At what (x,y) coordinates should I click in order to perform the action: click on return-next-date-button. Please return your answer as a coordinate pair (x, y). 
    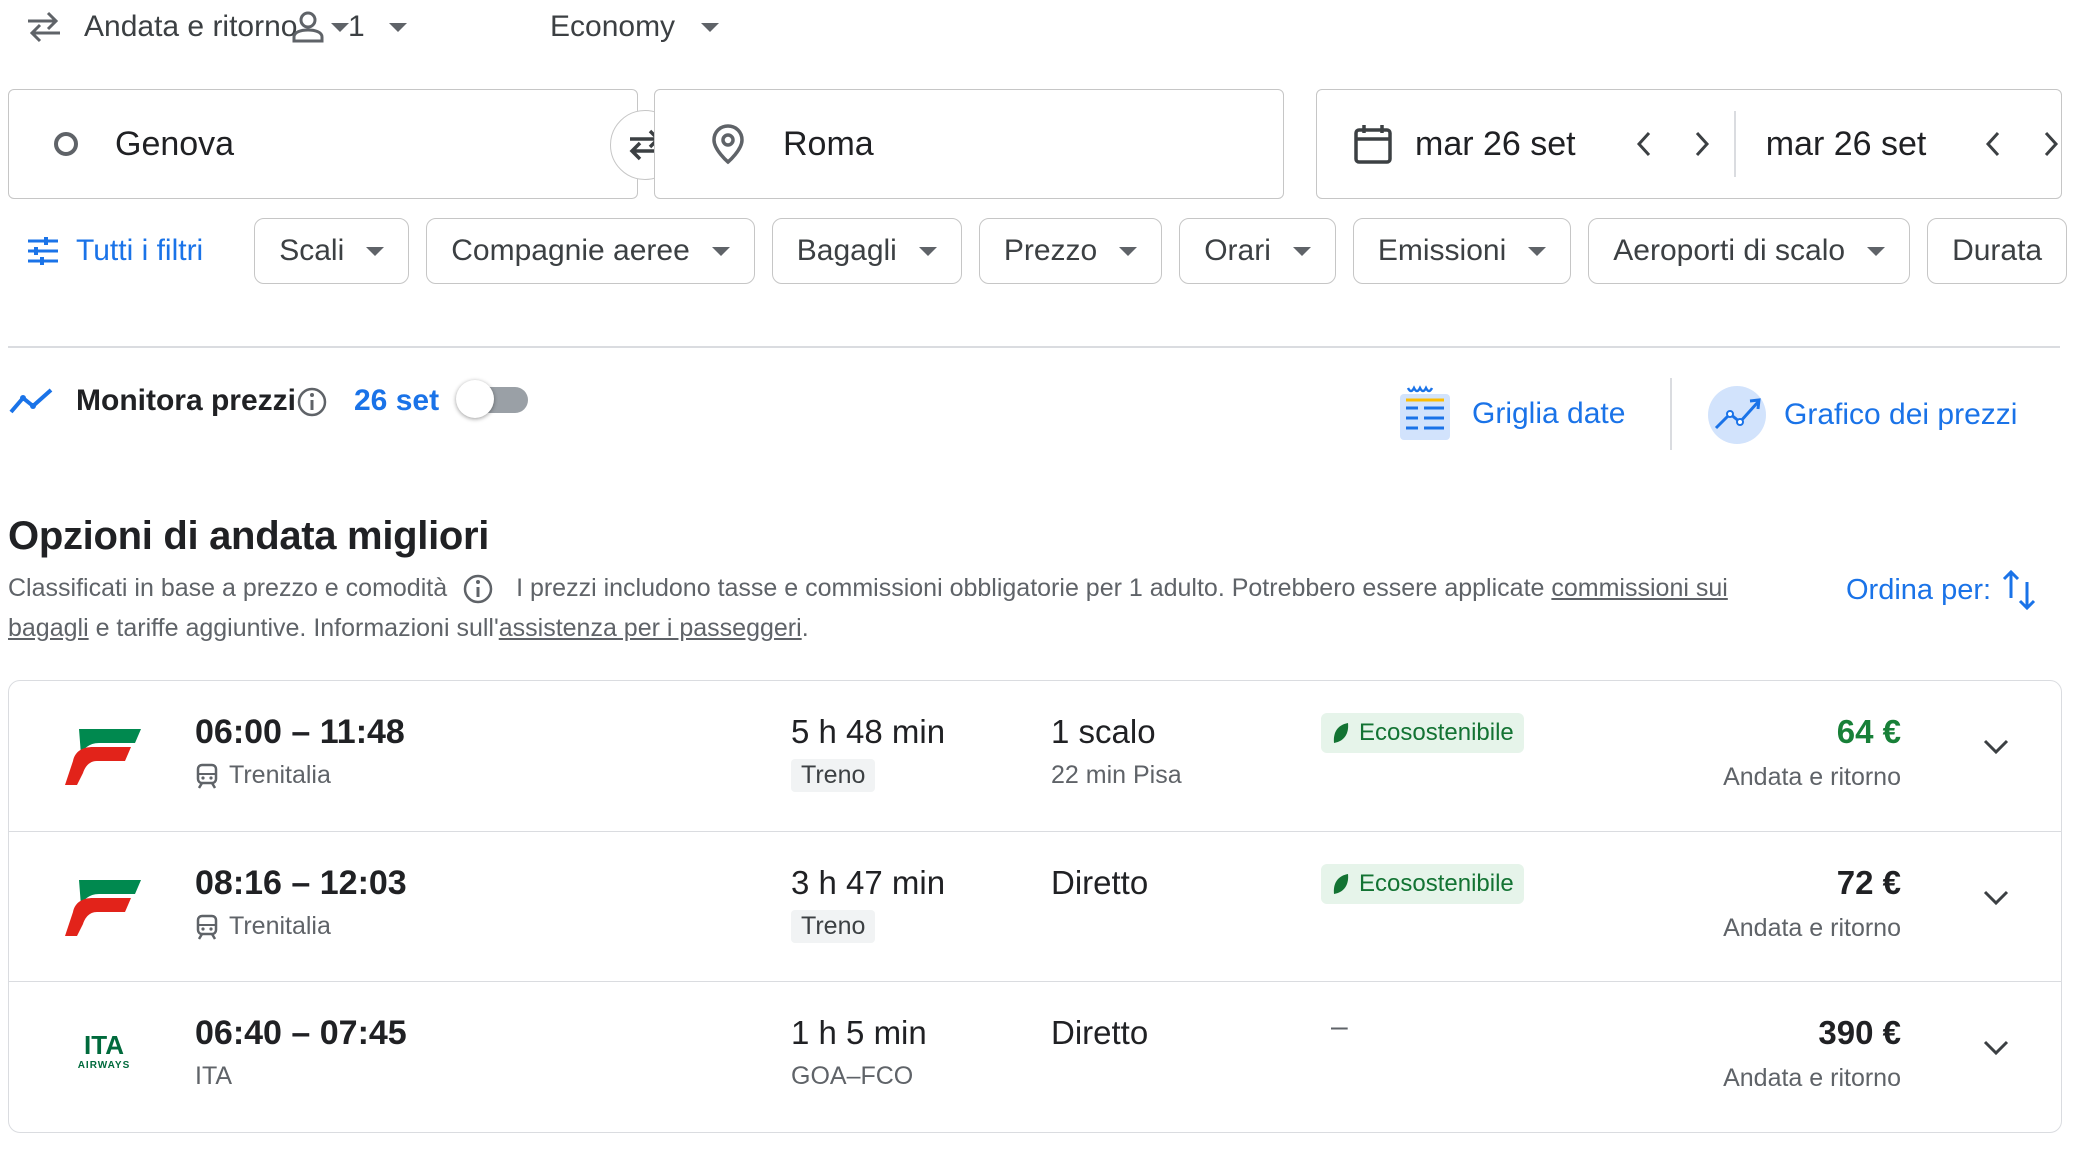
    Looking at the image, I should click on (2051, 144).